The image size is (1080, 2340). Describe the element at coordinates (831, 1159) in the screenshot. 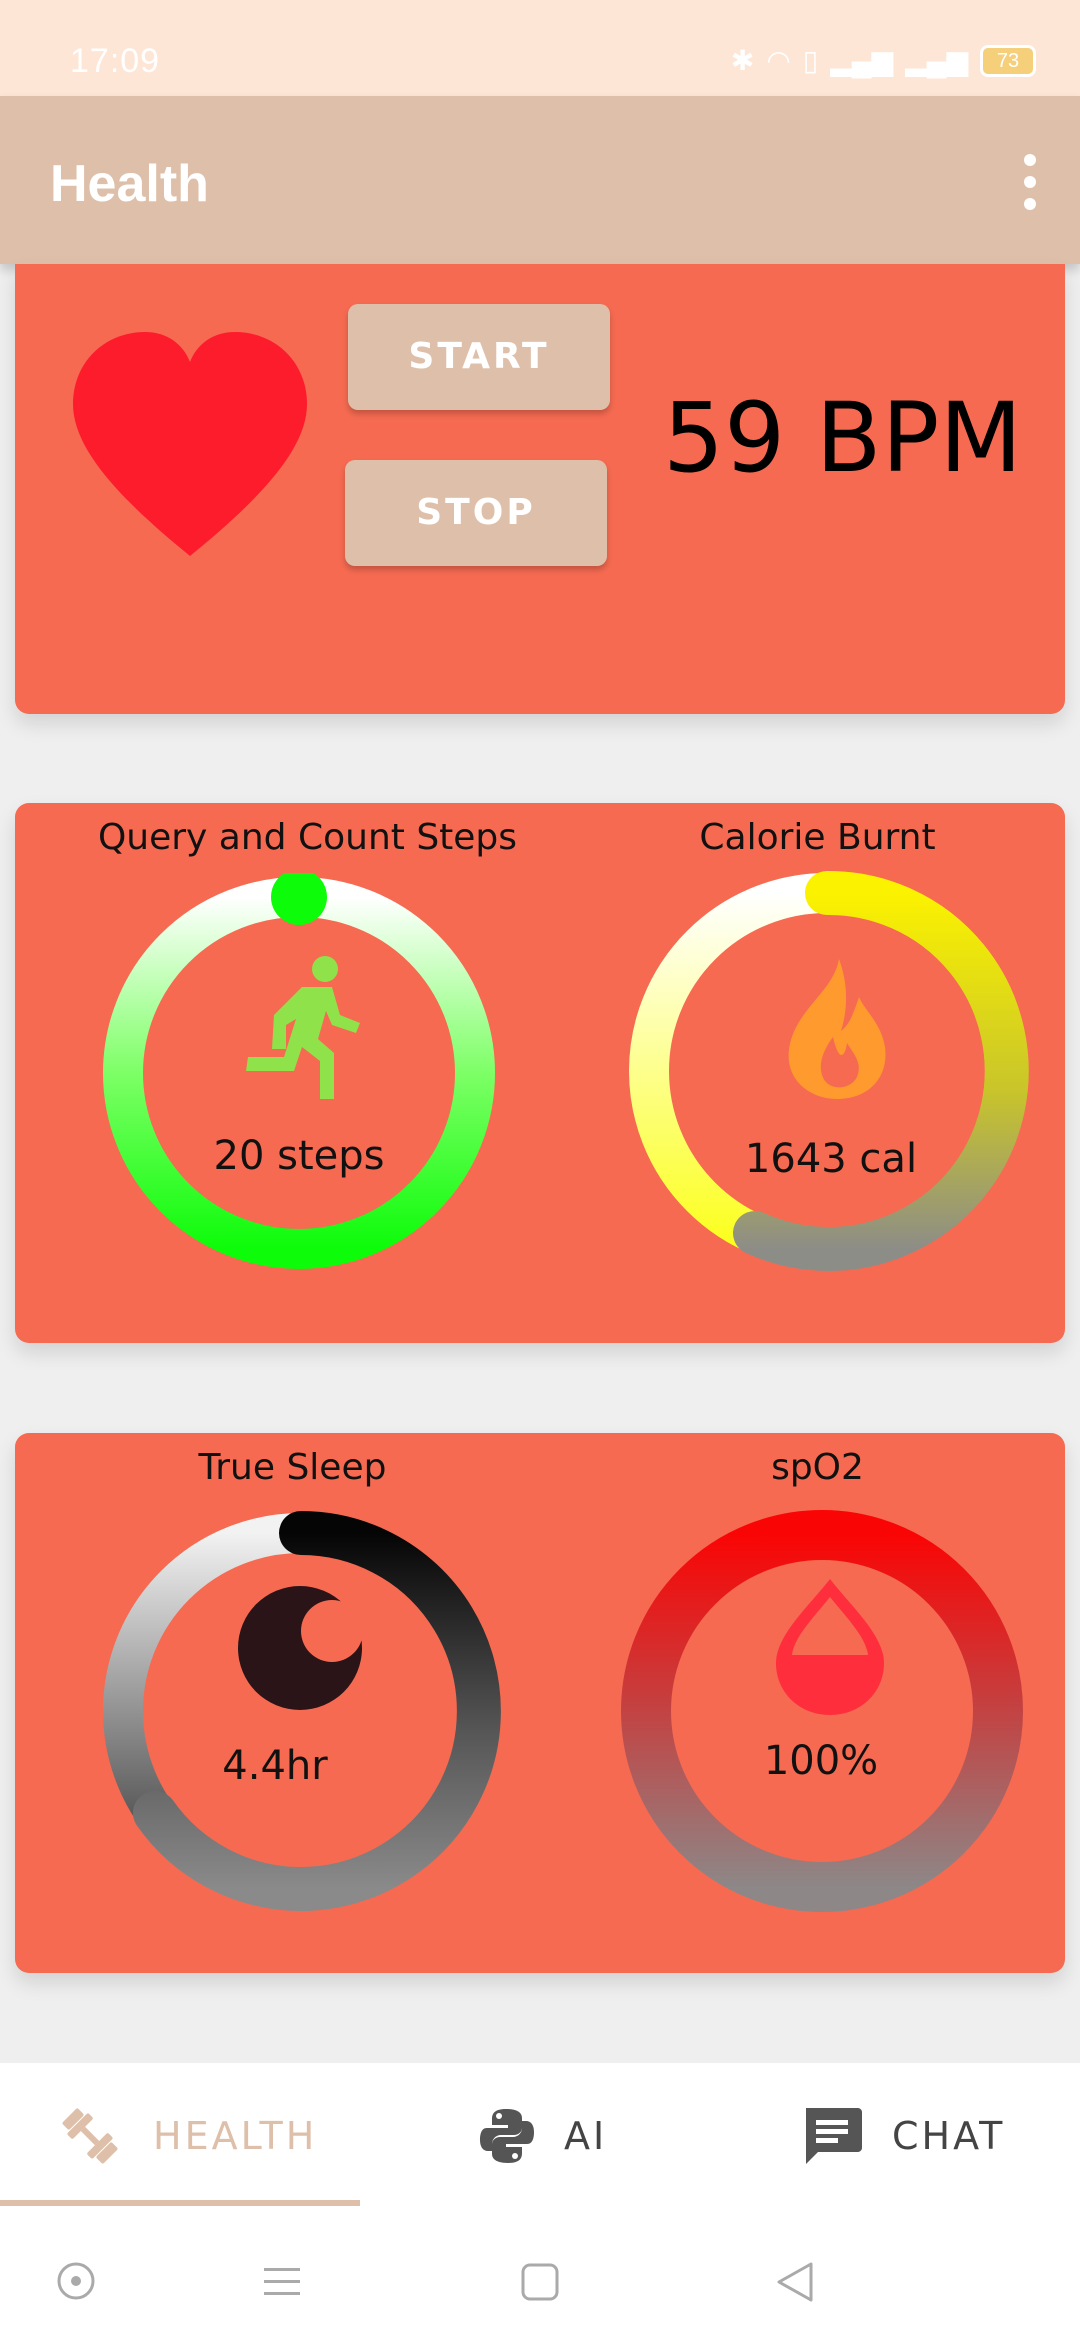

I see `calories-value: 1643 cal` at that location.